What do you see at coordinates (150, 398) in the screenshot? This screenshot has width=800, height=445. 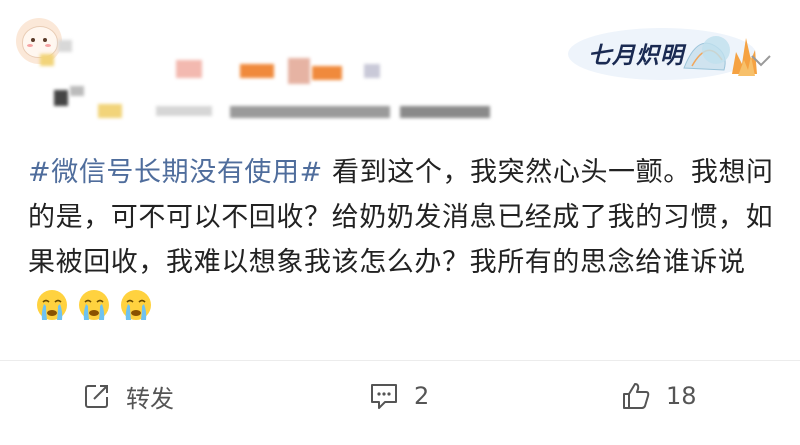 I see `repost-label: 转发` at bounding box center [150, 398].